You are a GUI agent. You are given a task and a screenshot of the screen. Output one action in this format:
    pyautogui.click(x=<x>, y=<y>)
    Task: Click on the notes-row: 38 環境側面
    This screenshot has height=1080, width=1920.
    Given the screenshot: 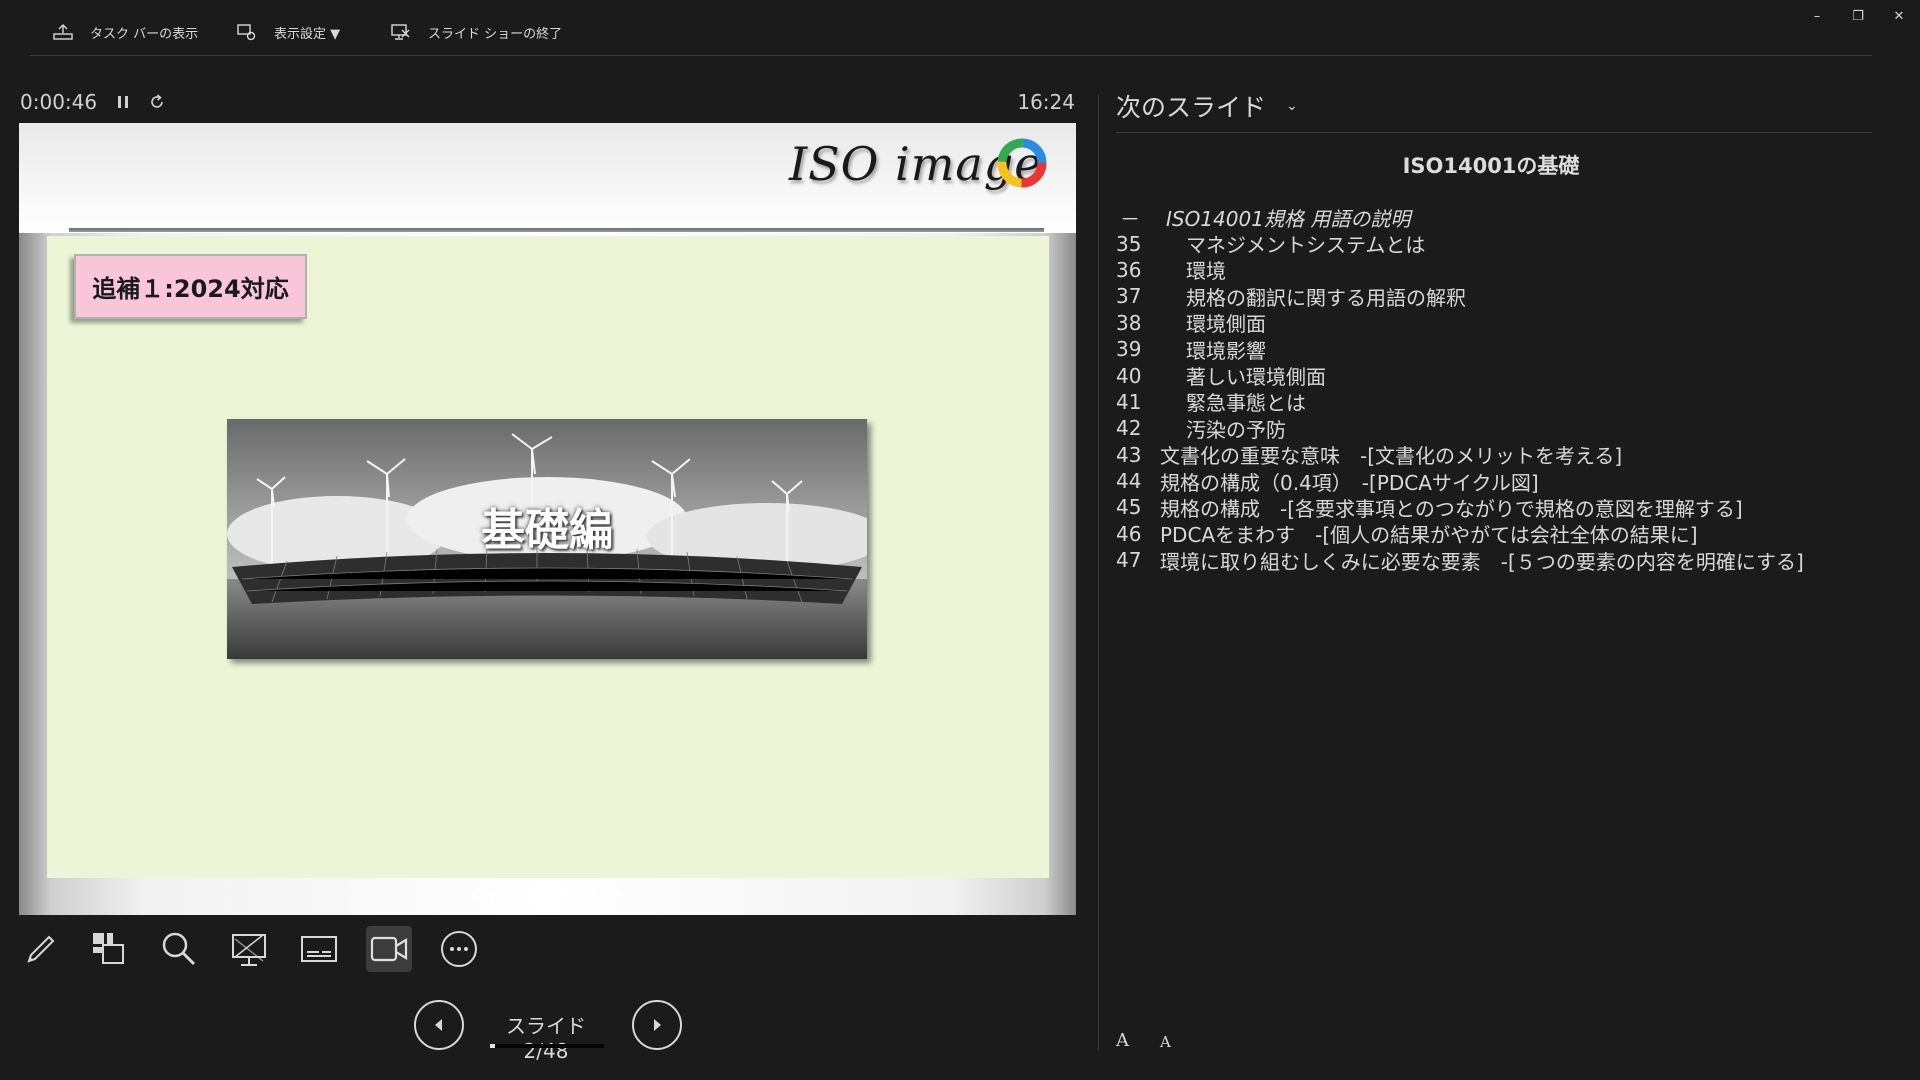 What is the action you would take?
    pyautogui.click(x=1496, y=323)
    